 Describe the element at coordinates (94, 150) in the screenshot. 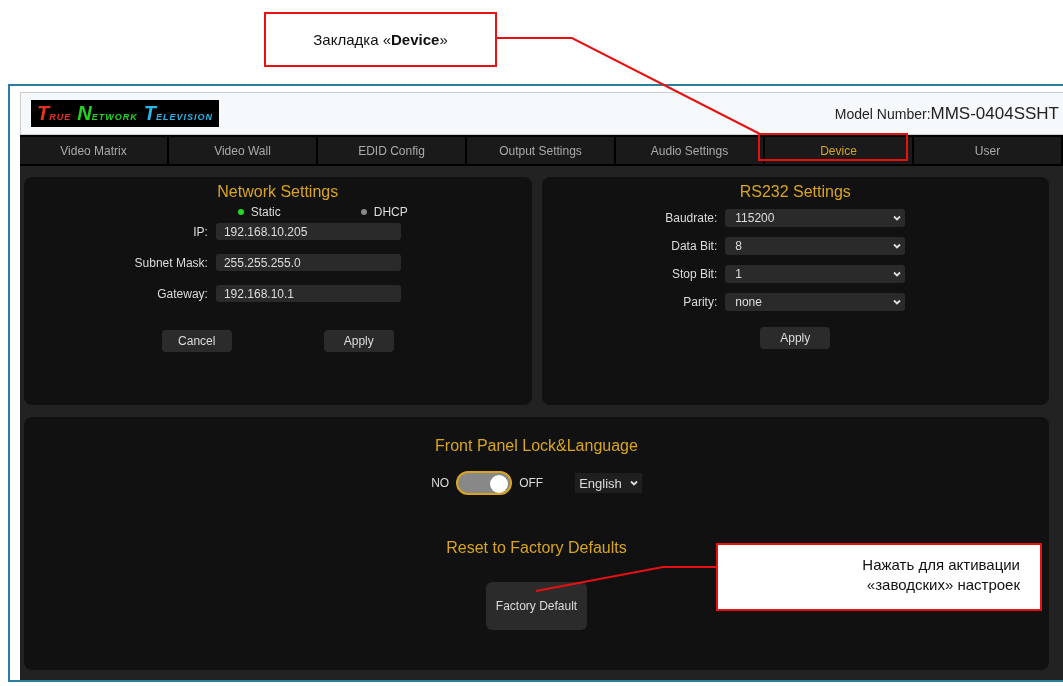

I see `nav-tab: Video Matrix` at that location.